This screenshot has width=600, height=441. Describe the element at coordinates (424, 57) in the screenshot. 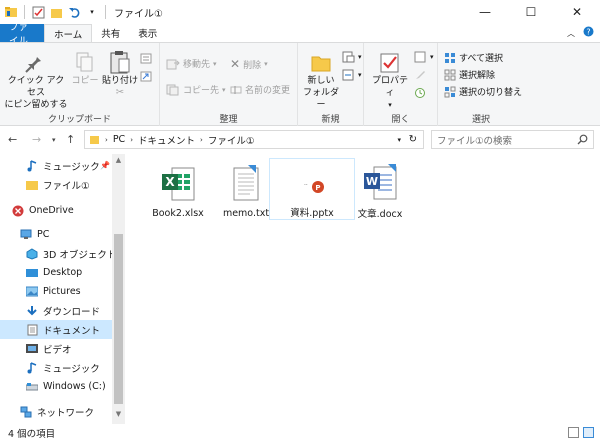

I see `open-with-button: ▾` at that location.